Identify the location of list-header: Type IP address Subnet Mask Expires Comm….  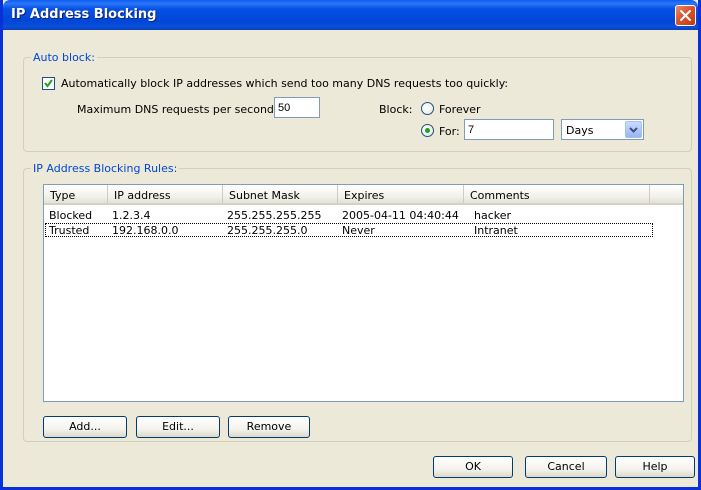
(363, 195).